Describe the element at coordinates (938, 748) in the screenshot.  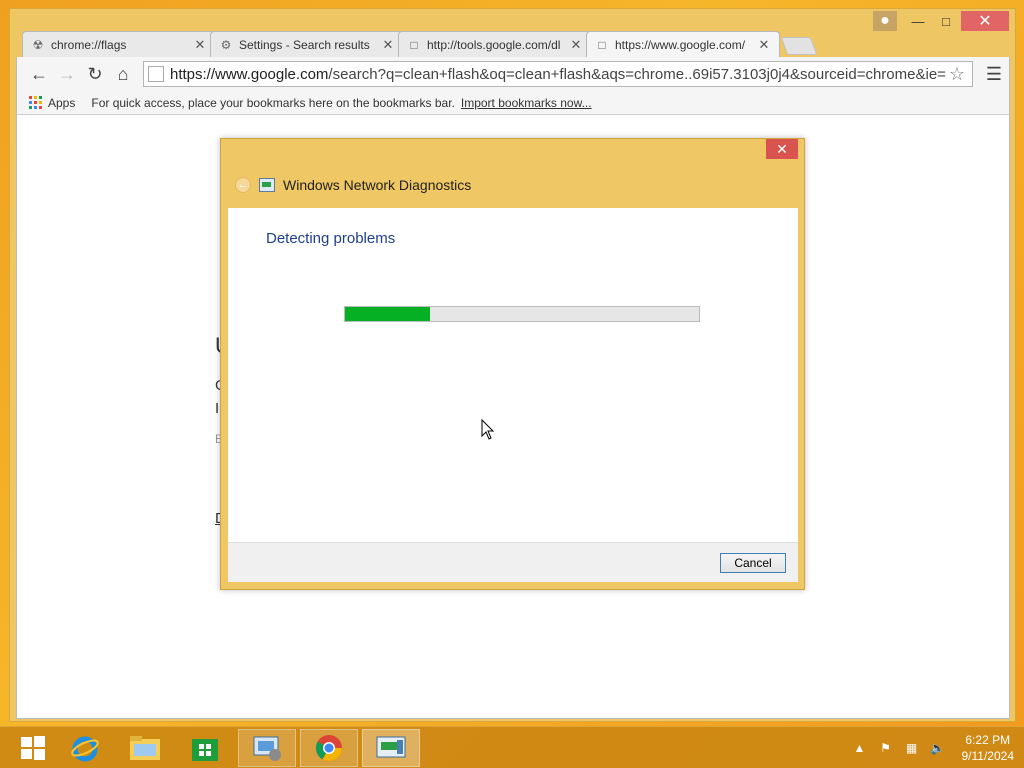
I see `speaker-muted-icon: 🔈` at that location.